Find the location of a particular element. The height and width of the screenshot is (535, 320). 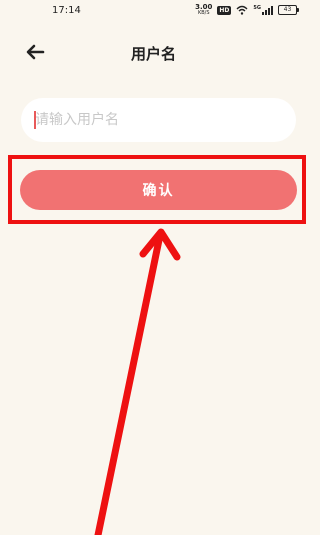

username-input is located at coordinates (158, 120).